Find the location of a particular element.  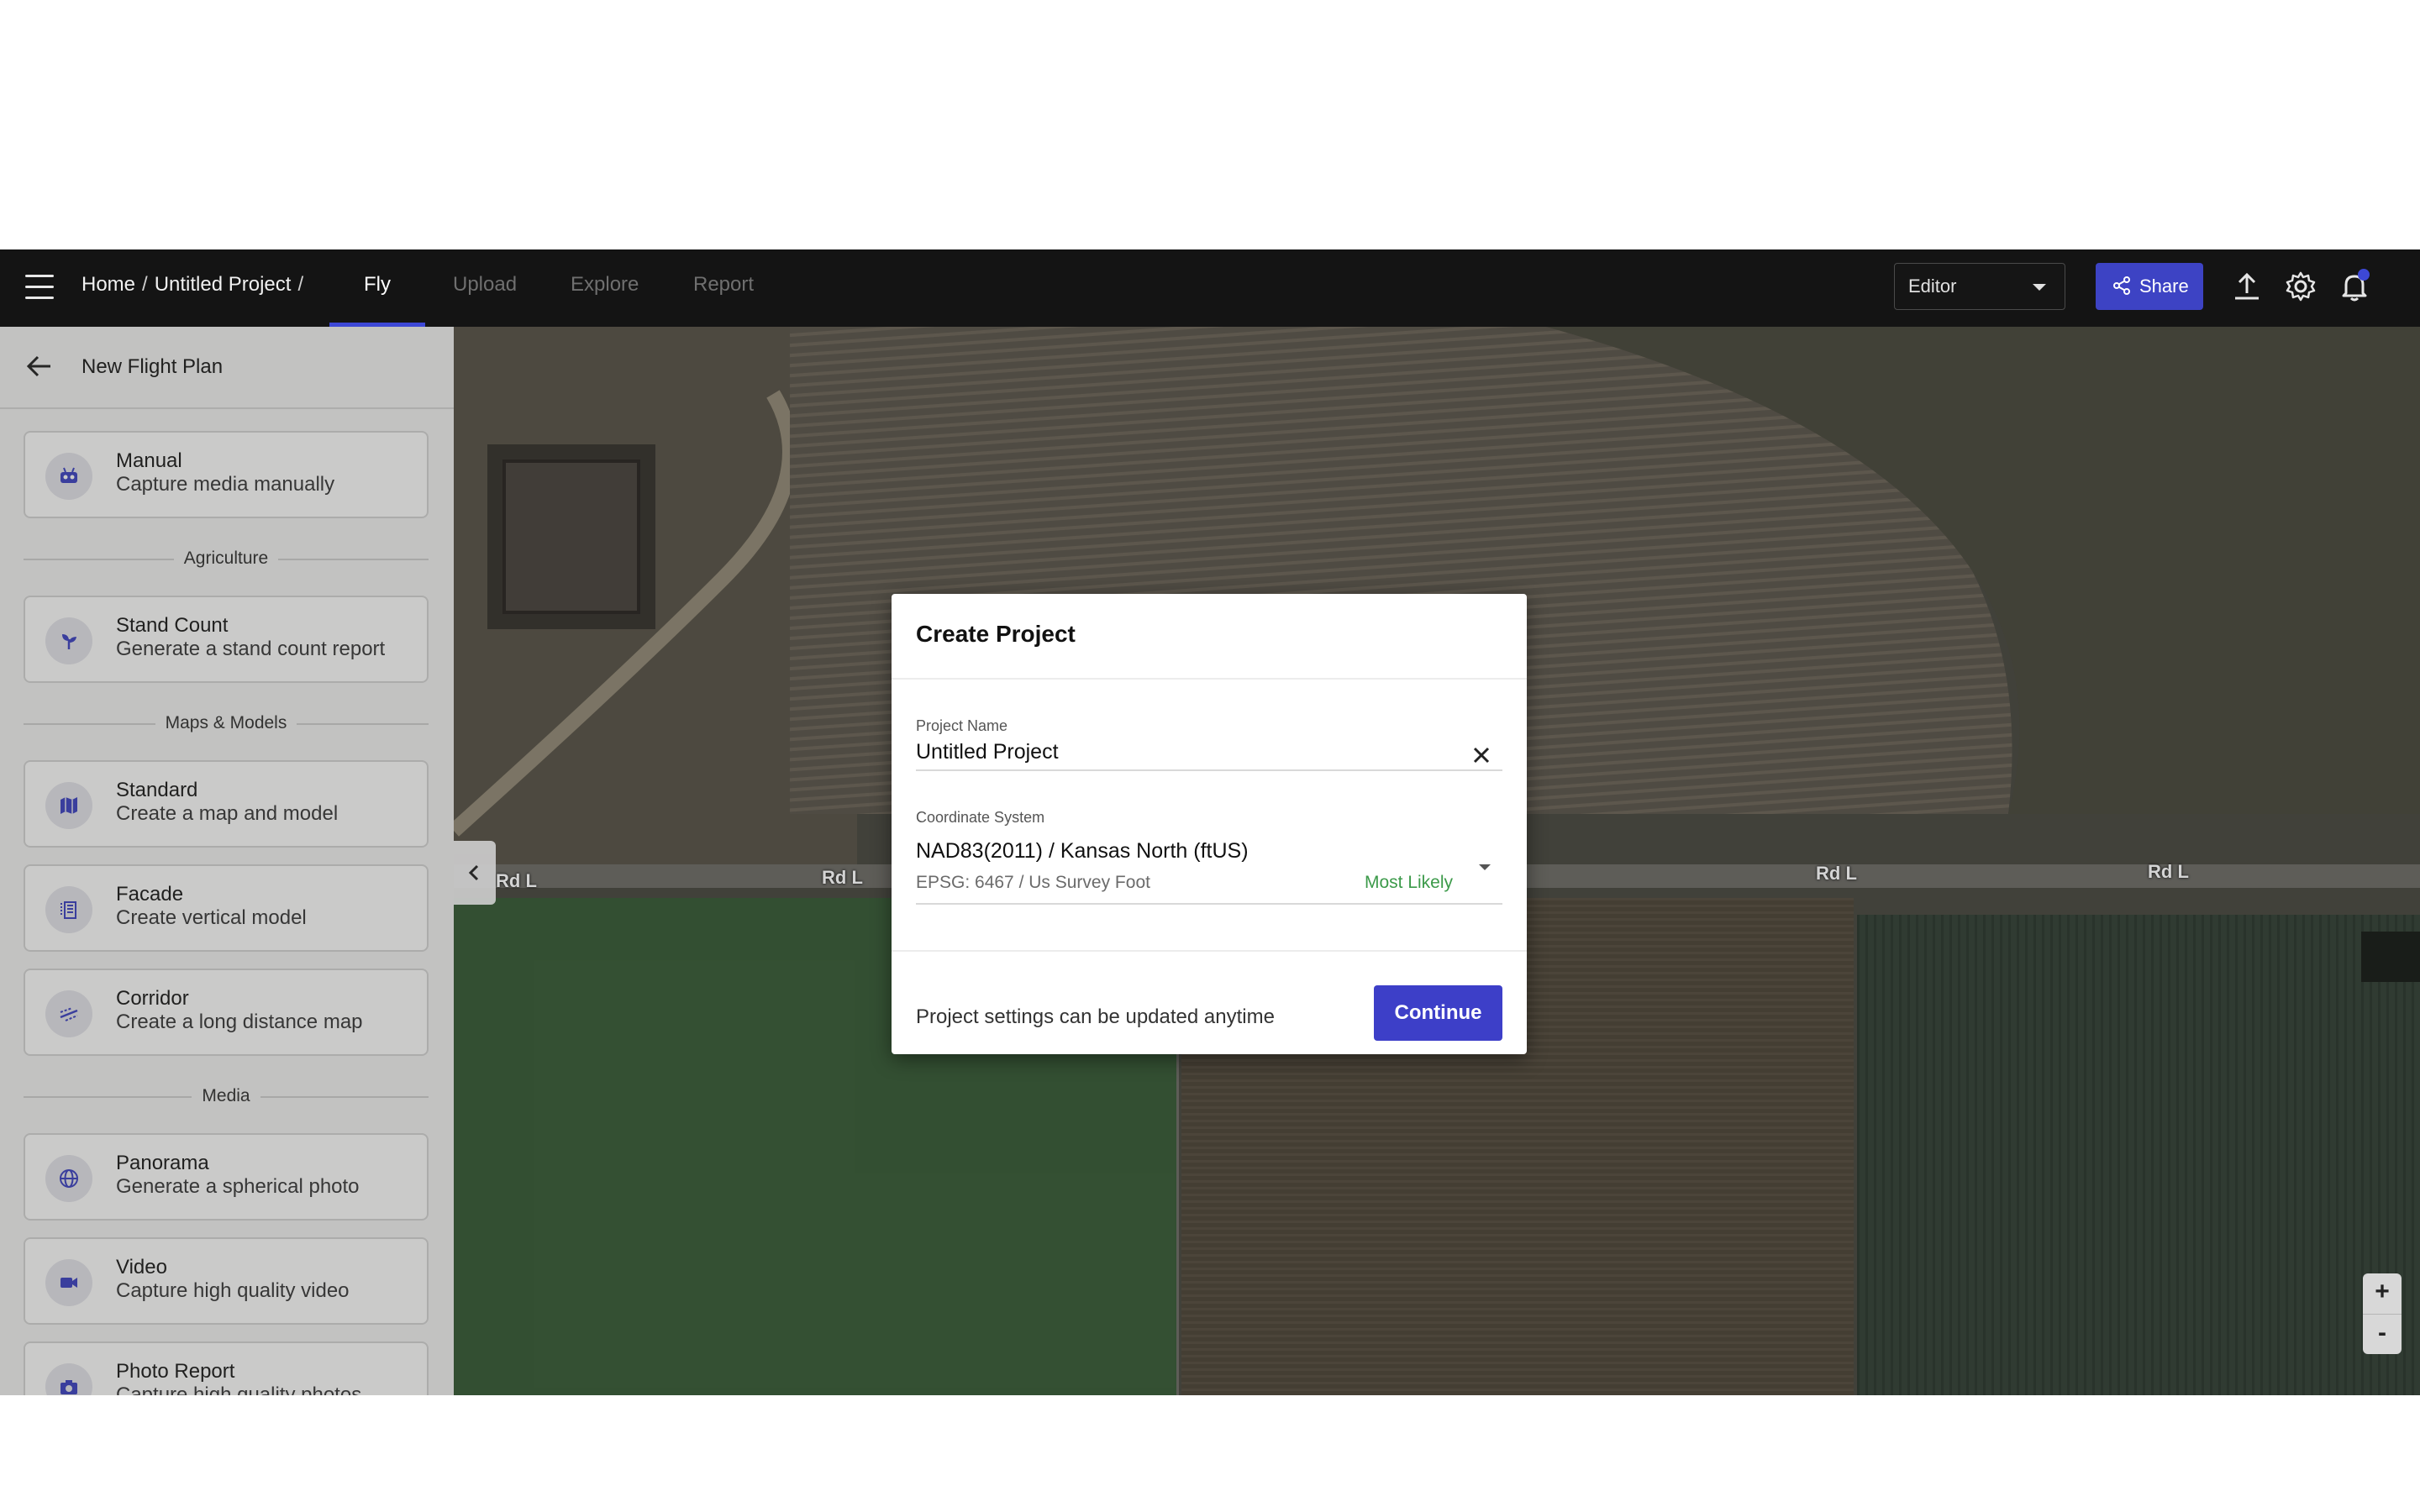

collapse-sidebar-button is located at coordinates (475, 873).